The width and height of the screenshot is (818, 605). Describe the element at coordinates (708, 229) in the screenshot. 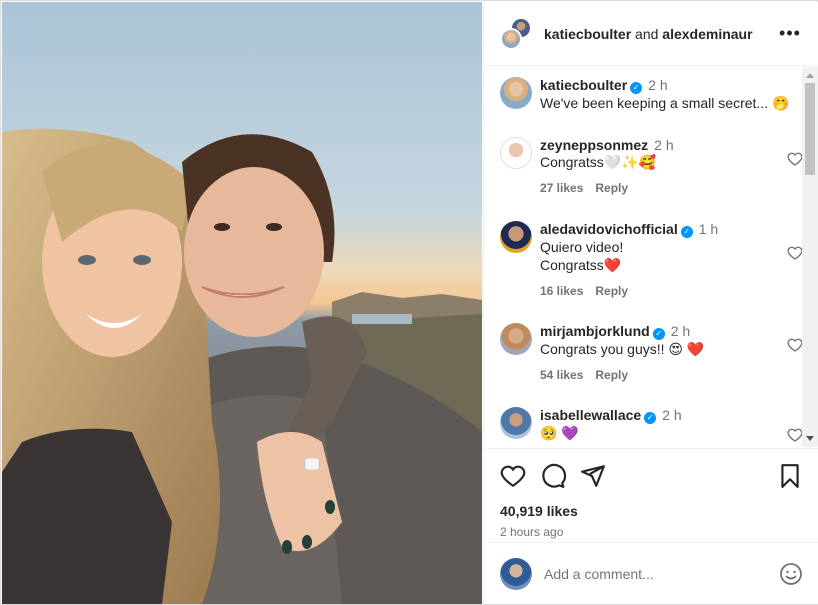

I see `comment-time: 1 h` at that location.